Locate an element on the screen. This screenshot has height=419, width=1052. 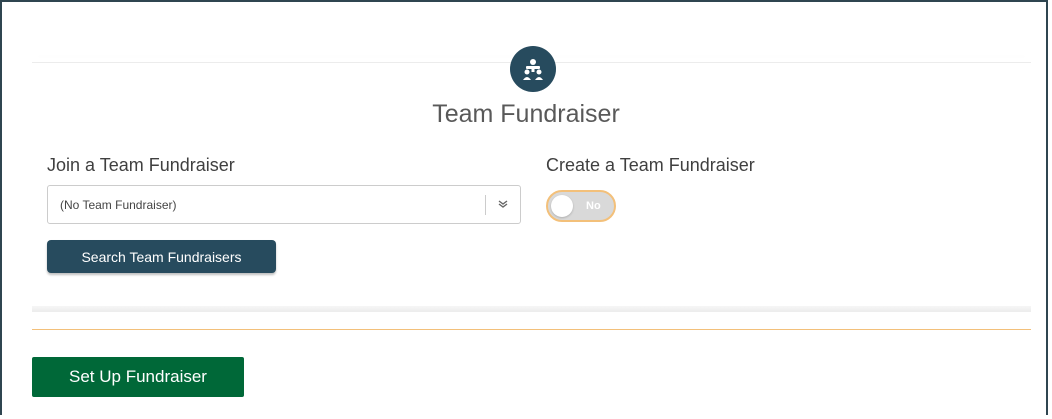
select-separator is located at coordinates (485, 205).